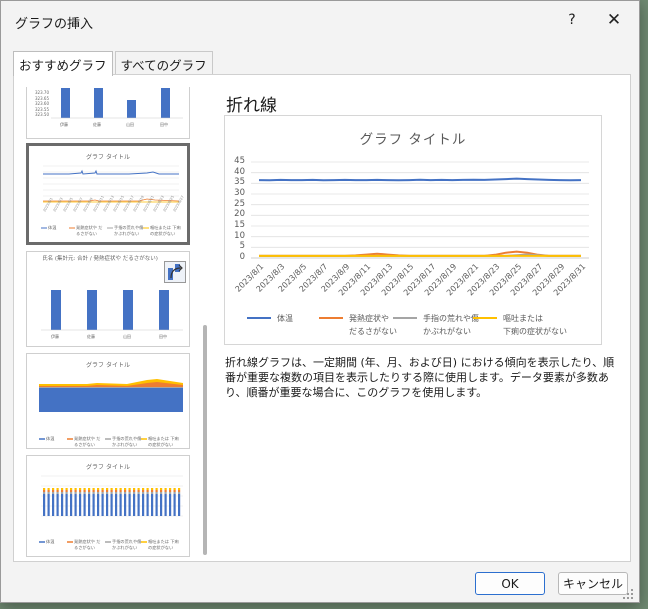  Describe the element at coordinates (87, 544) in the screenshot. I see `thumbnail-5-legend: 発熱症状や だるさがない` at that location.